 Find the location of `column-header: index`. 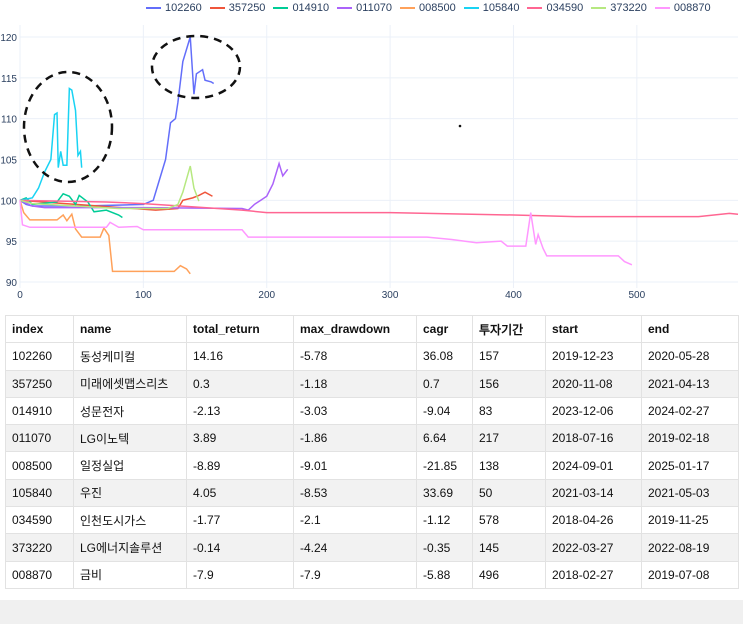

column-header: index is located at coordinates (39, 329).